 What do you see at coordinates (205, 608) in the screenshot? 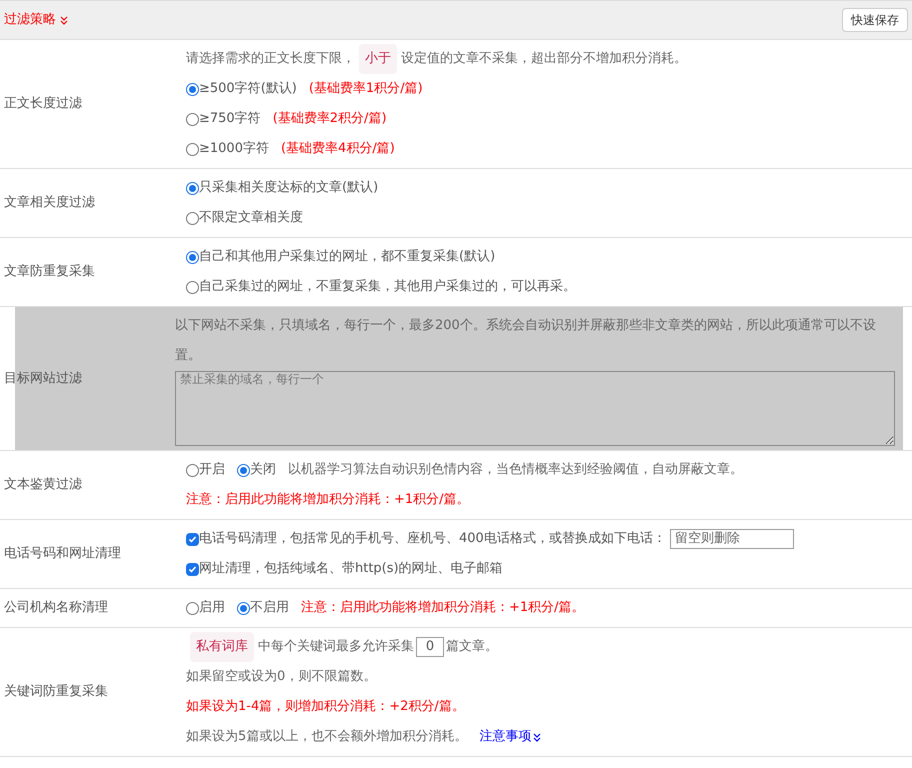
I see `radio-option: 启用` at bounding box center [205, 608].